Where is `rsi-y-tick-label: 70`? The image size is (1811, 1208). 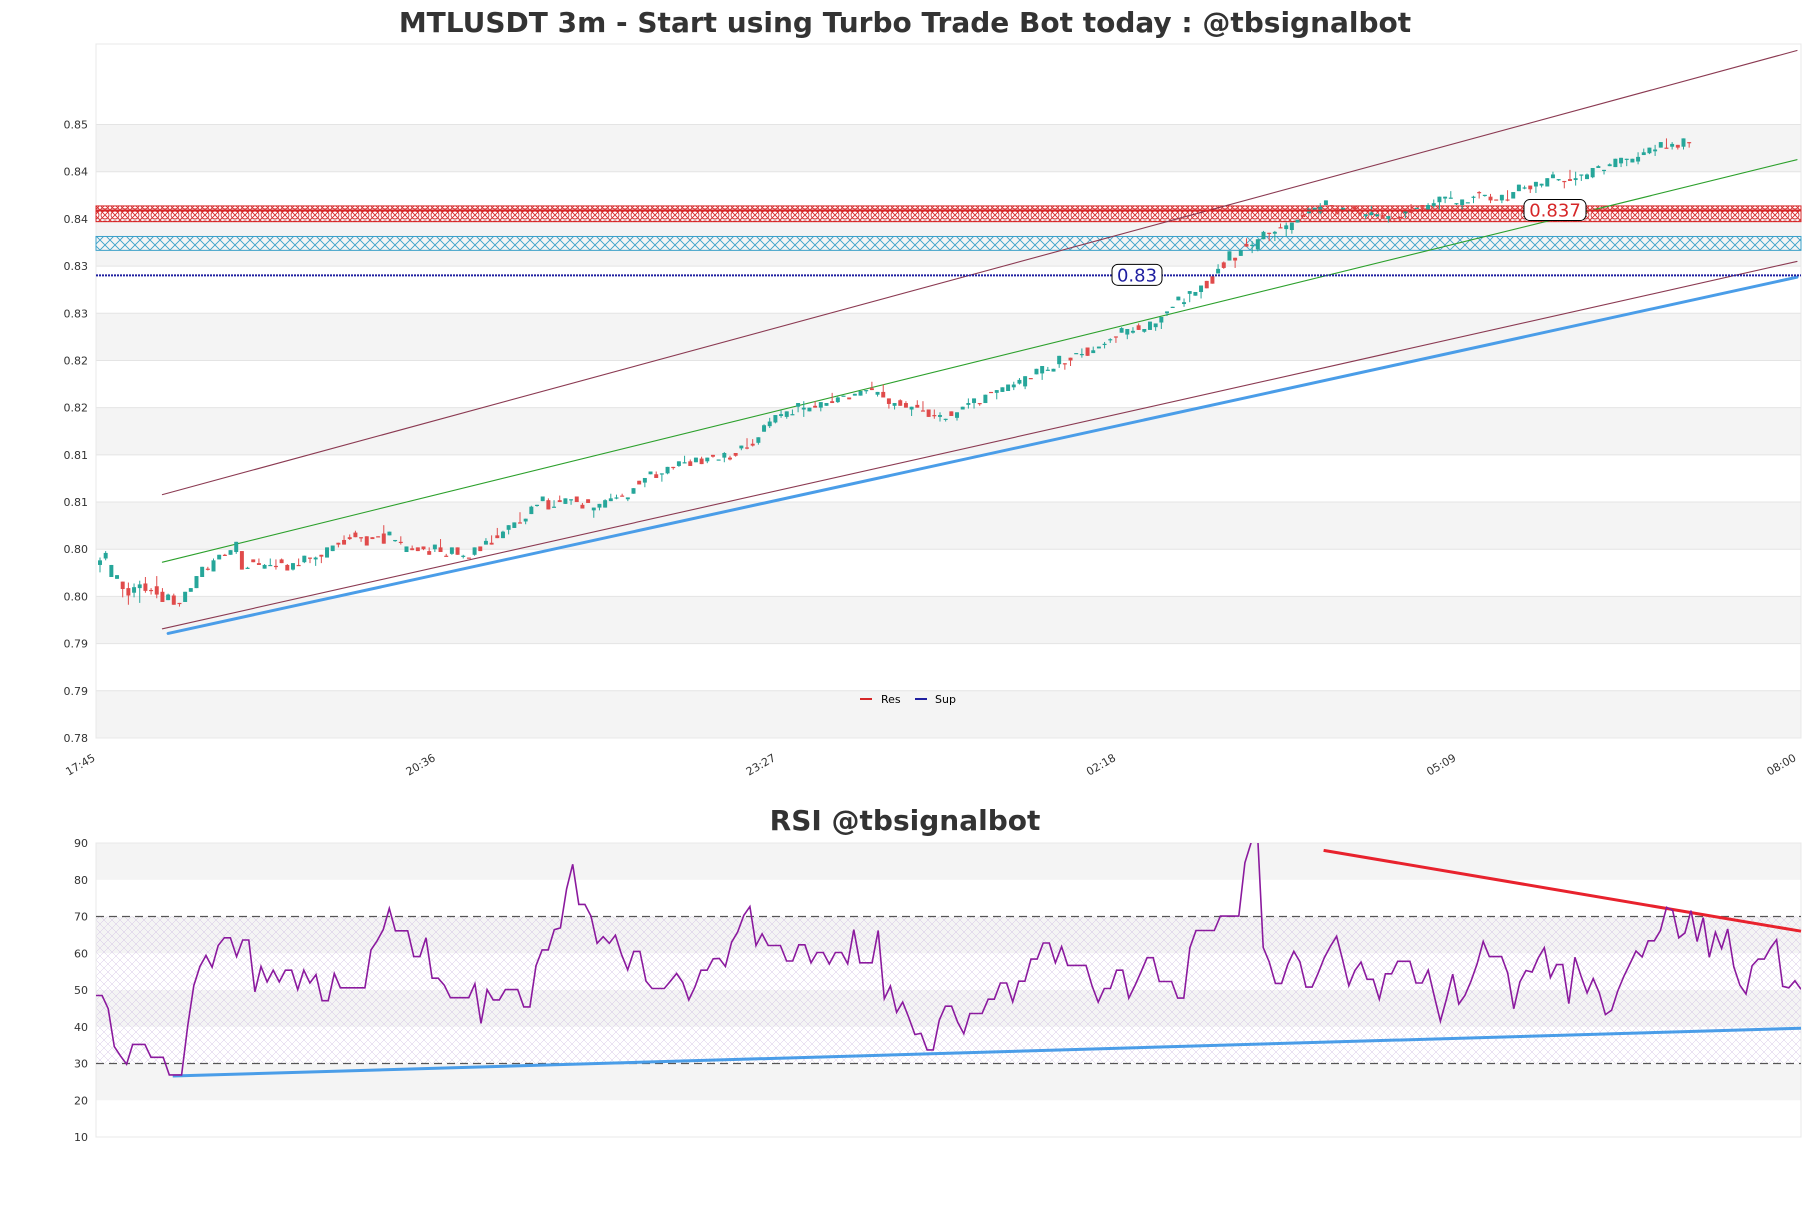 rsi-y-tick-label: 70 is located at coordinates (81, 917).